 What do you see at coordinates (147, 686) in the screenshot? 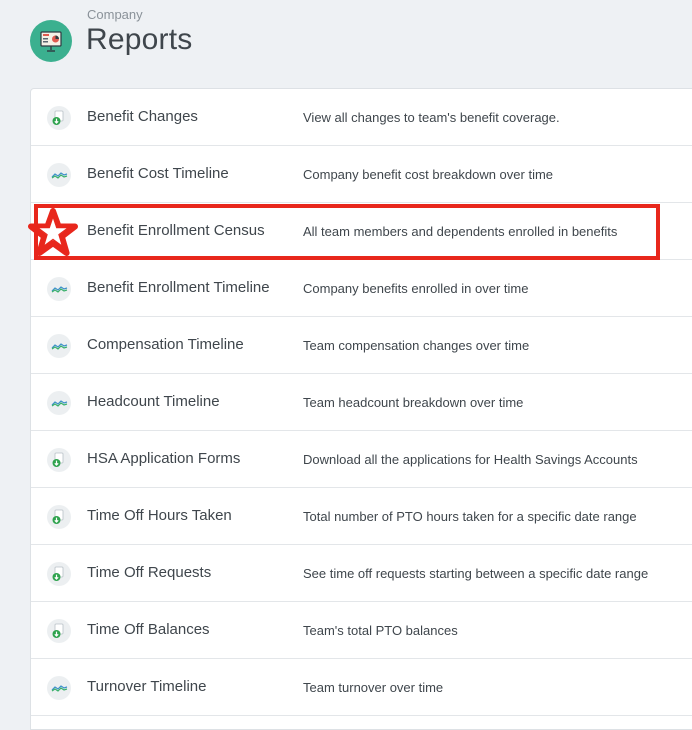
I see `report-title: Turnover Timeline` at bounding box center [147, 686].